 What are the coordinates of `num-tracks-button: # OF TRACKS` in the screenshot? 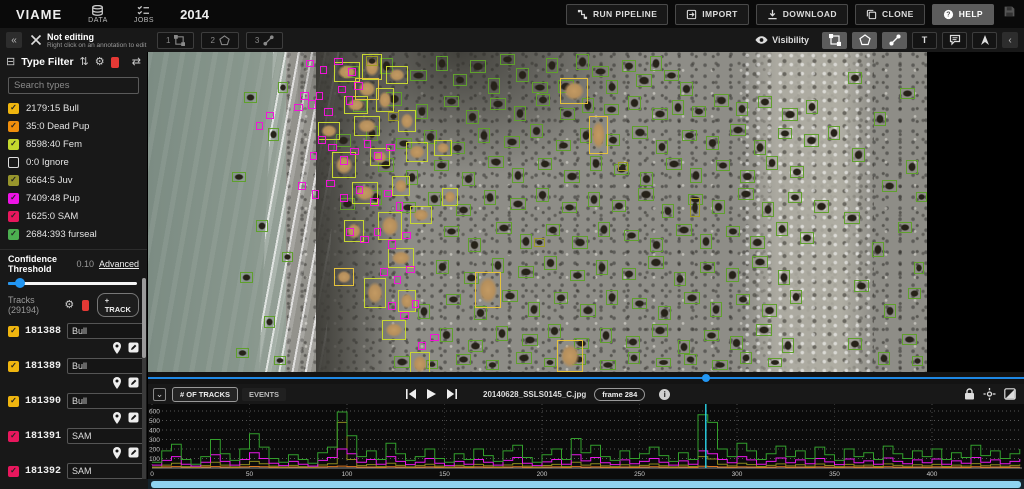 It's located at (205, 394).